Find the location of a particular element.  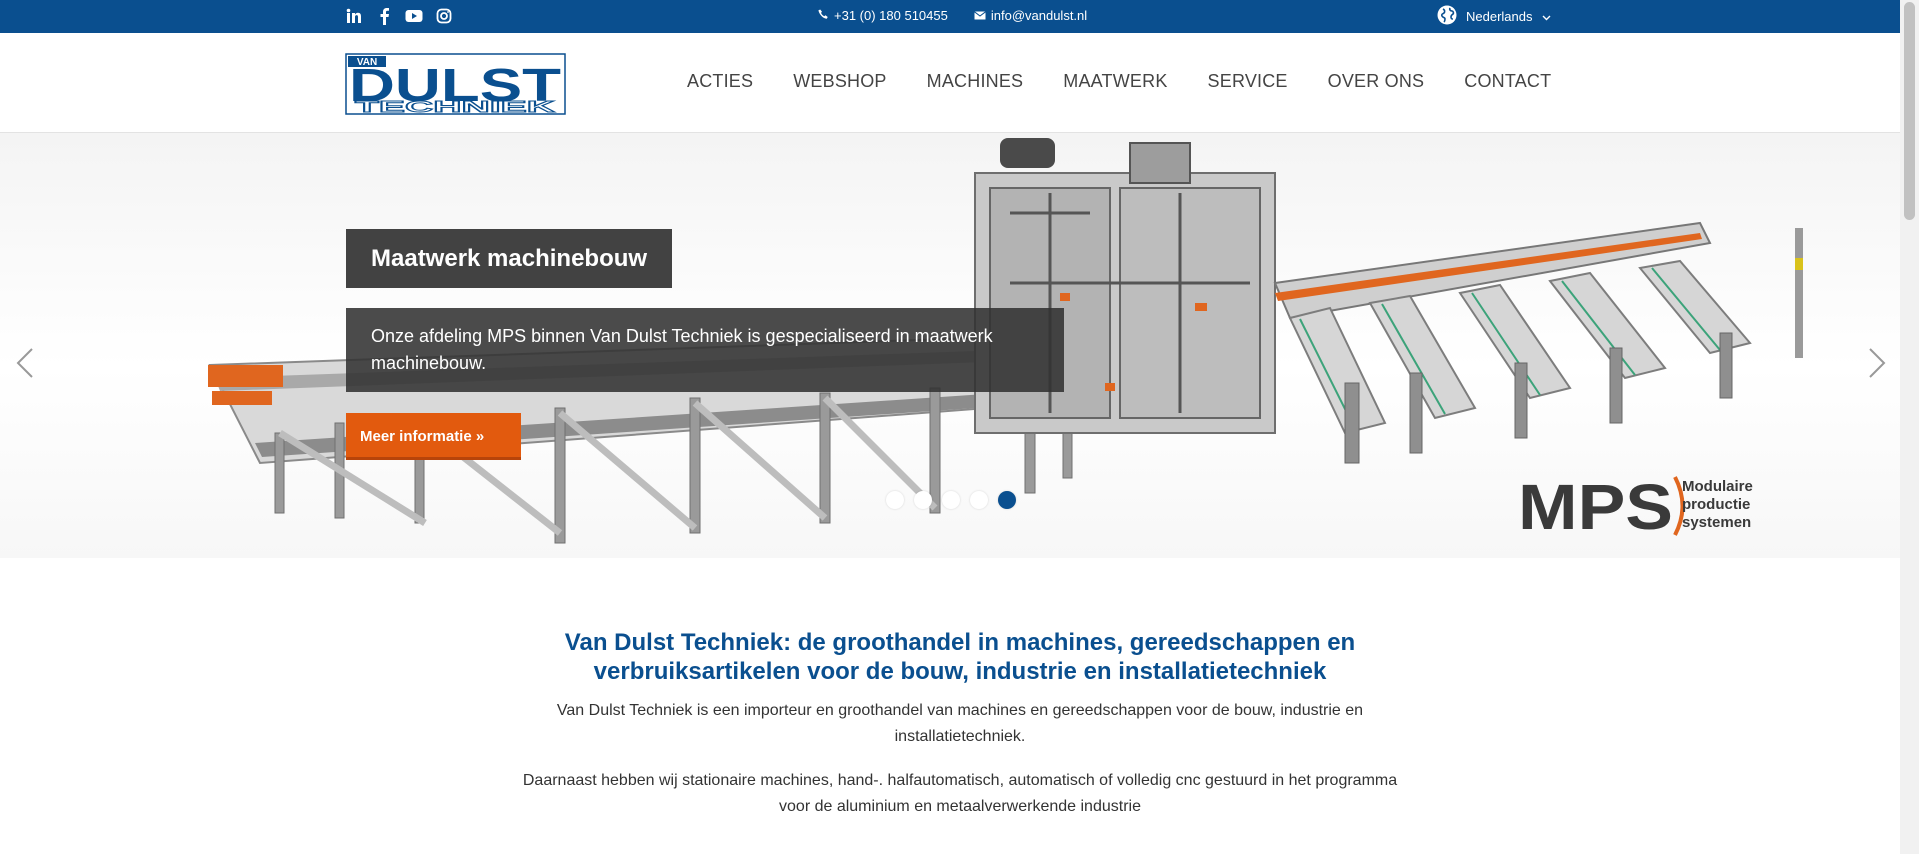

email-link: info@vandulst.nl is located at coordinates (1030, 15).